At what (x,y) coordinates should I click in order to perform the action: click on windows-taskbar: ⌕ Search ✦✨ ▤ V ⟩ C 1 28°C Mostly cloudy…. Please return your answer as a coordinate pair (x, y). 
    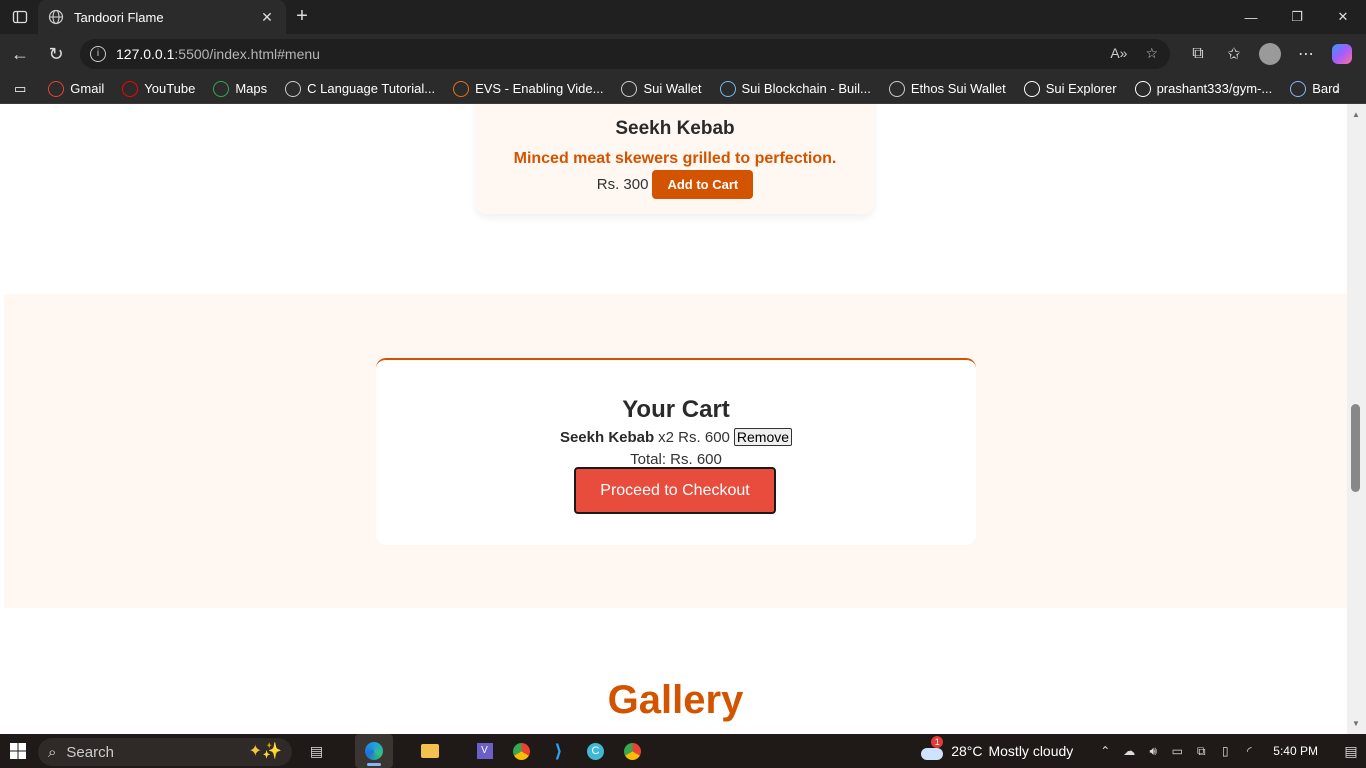
    Looking at the image, I should click on (683, 751).